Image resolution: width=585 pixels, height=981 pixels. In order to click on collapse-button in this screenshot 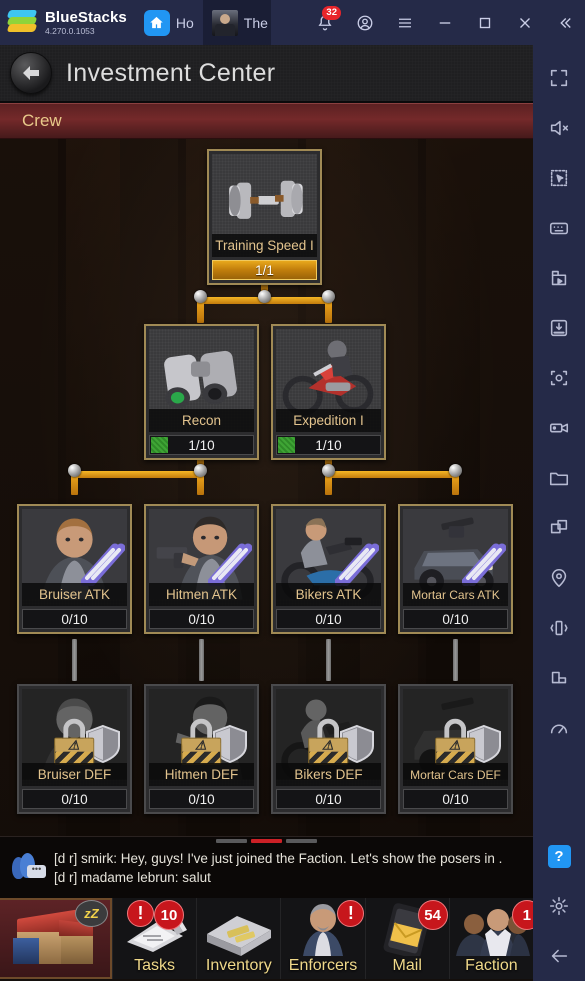, I will do `click(565, 22)`.